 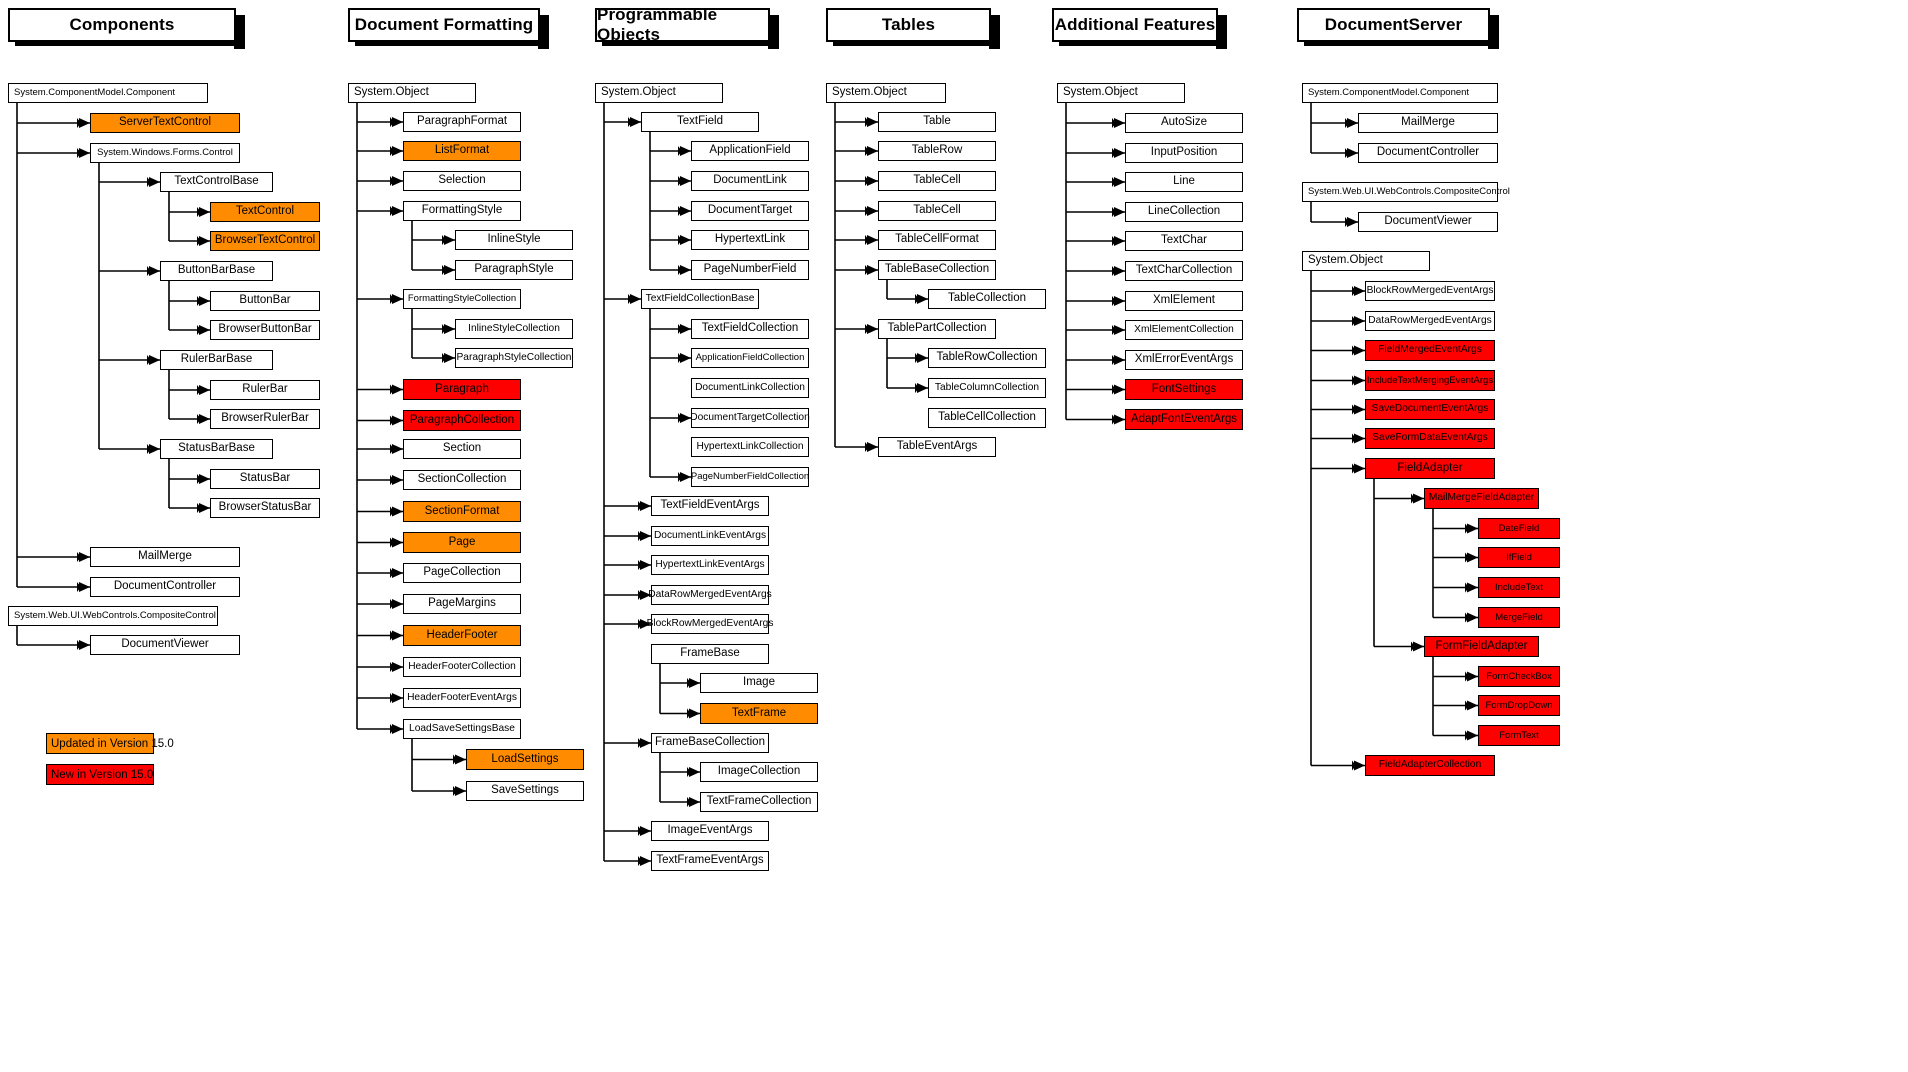 What do you see at coordinates (937, 181) in the screenshot?
I see `class-node: TableCell` at bounding box center [937, 181].